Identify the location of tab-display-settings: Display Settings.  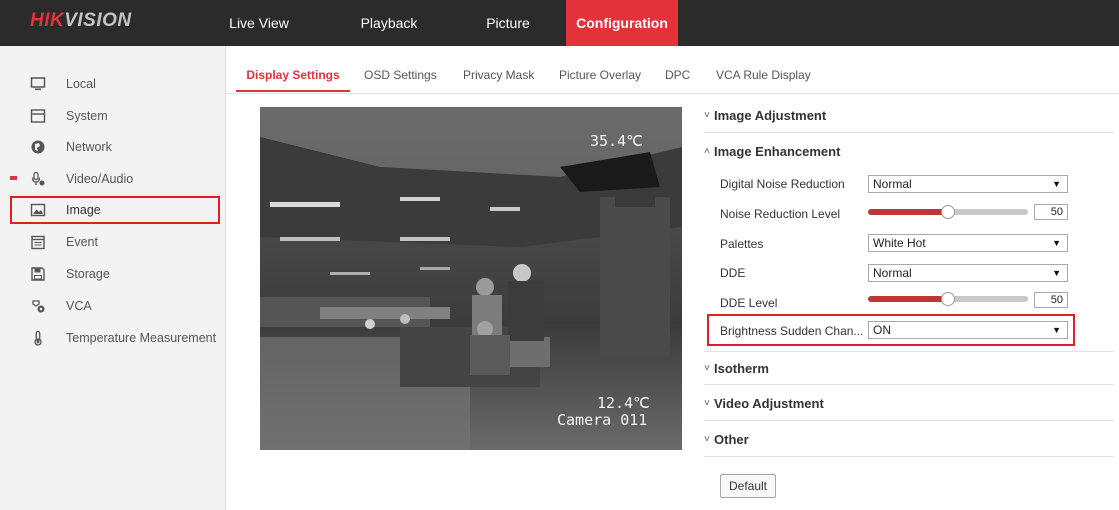
(293, 77).